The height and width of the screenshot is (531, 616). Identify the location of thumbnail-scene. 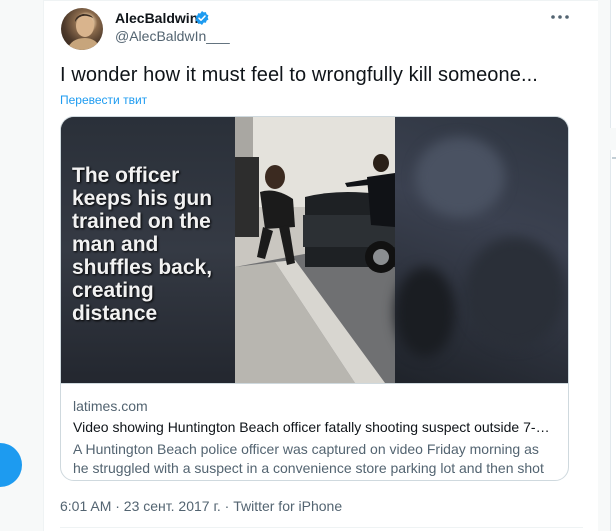
(315, 250).